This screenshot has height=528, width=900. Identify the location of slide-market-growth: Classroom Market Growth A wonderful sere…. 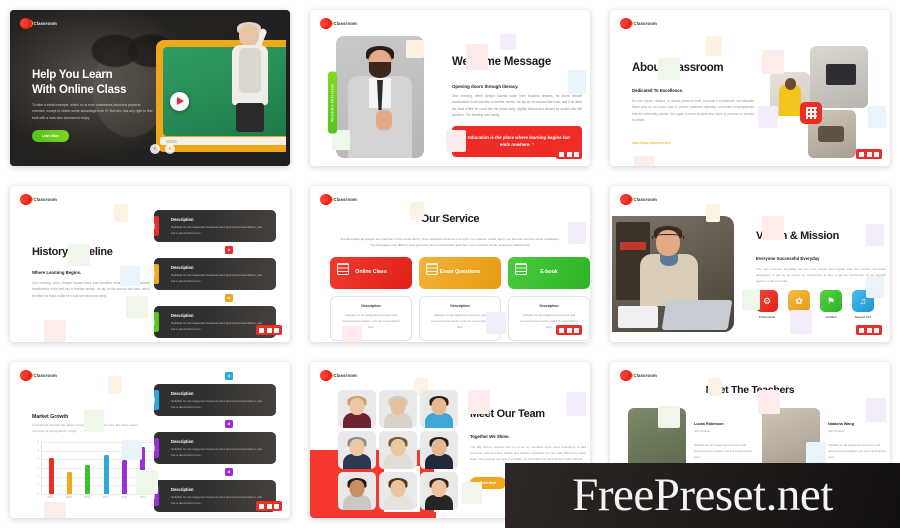
(150, 440).